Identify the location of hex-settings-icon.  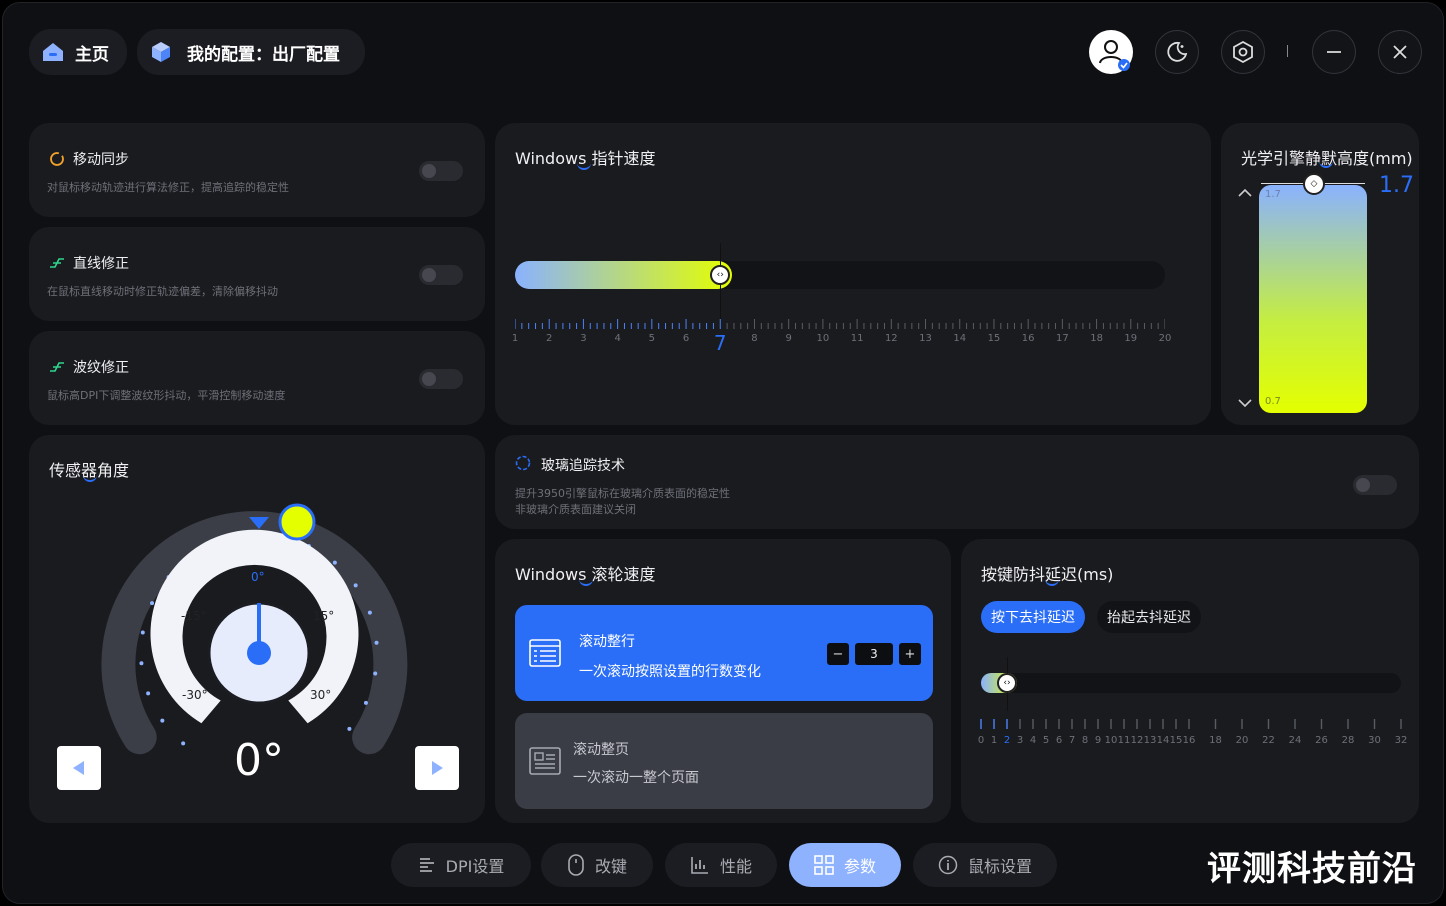
(1243, 52).